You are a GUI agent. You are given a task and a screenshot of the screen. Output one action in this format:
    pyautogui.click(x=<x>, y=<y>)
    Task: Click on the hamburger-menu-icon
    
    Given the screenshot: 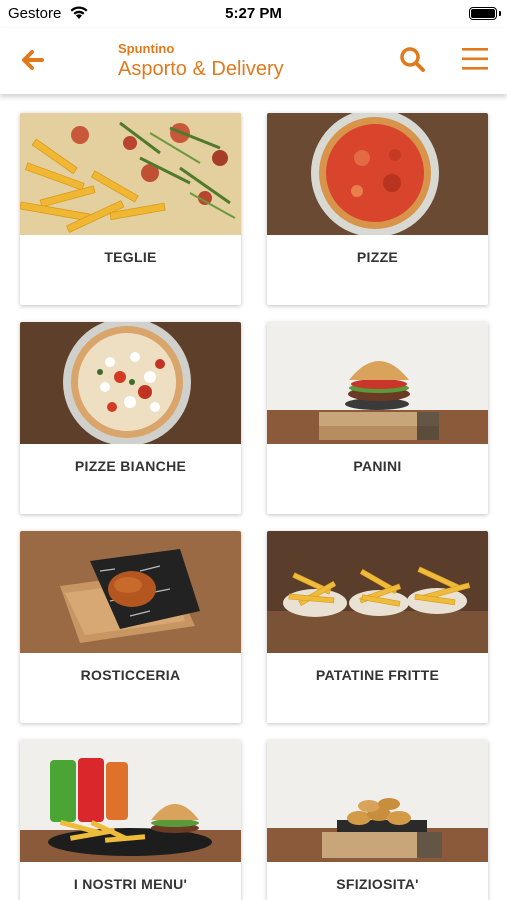 What is the action you would take?
    pyautogui.click(x=475, y=59)
    